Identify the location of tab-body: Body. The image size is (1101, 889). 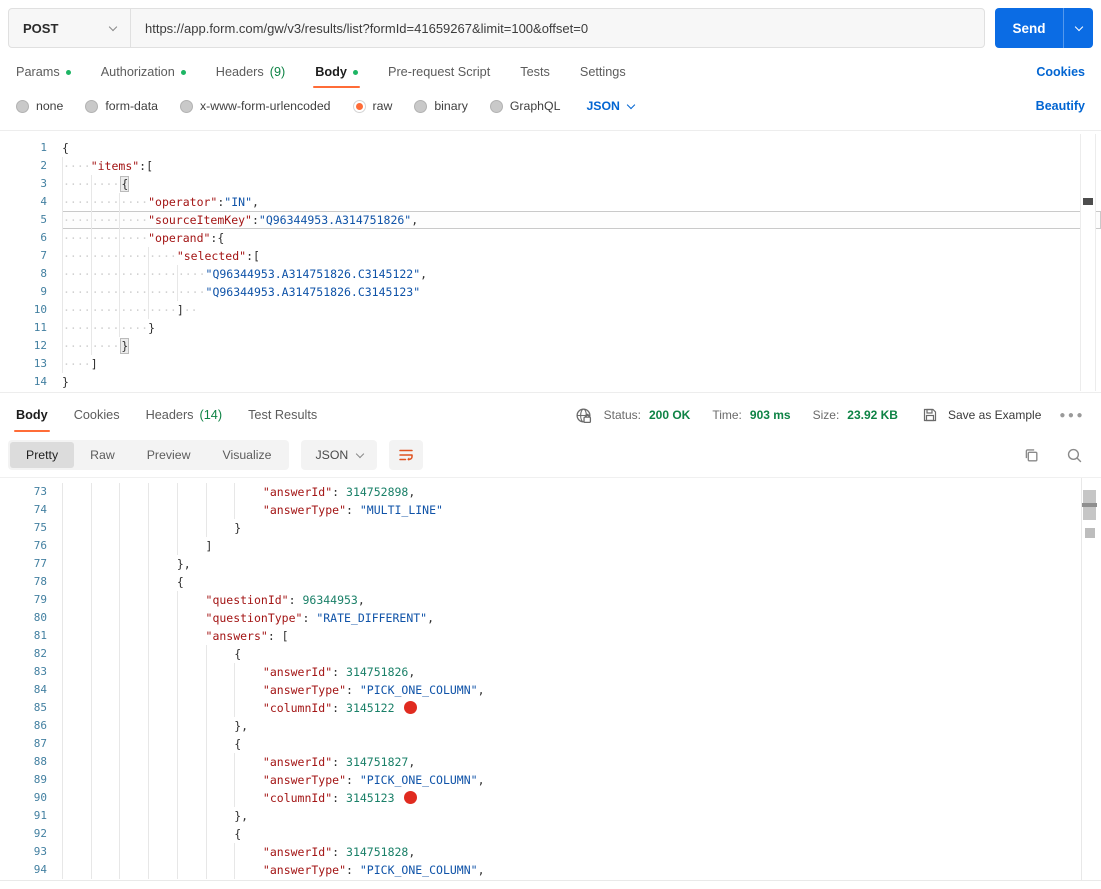
(336, 72).